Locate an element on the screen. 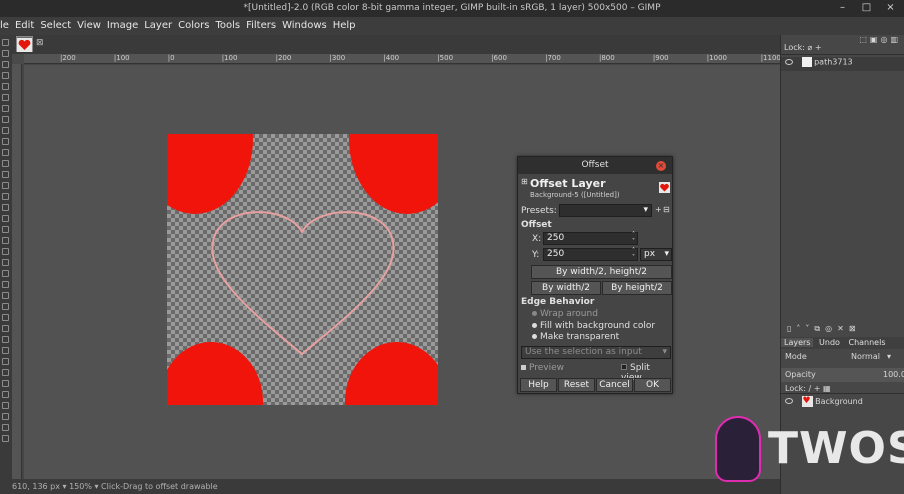 The image size is (904, 494). stroke-icon: ✕ is located at coordinates (843, 328).